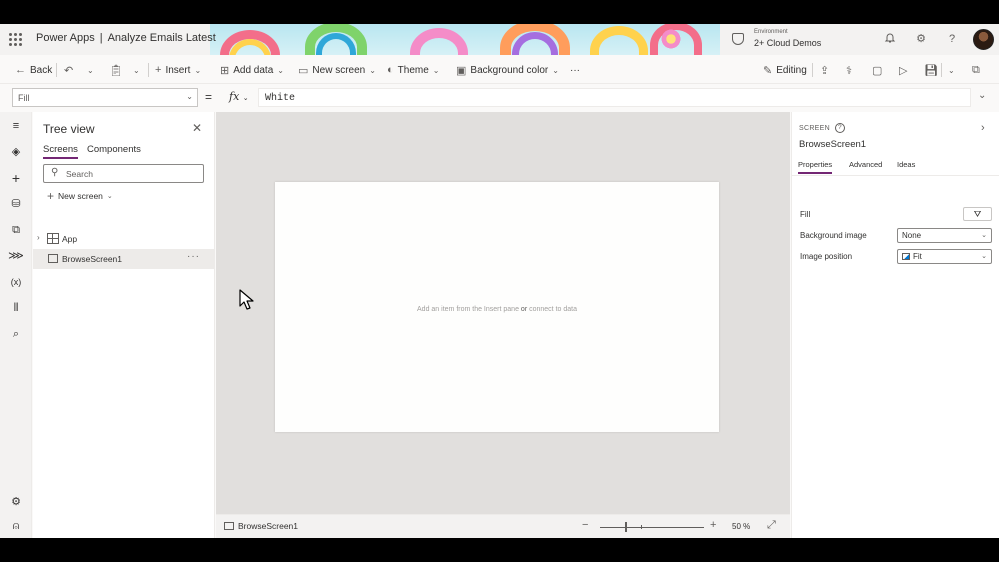 This screenshot has width=999, height=562. Describe the element at coordinates (585, 525) in the screenshot. I see `zoom-out-button: −` at that location.